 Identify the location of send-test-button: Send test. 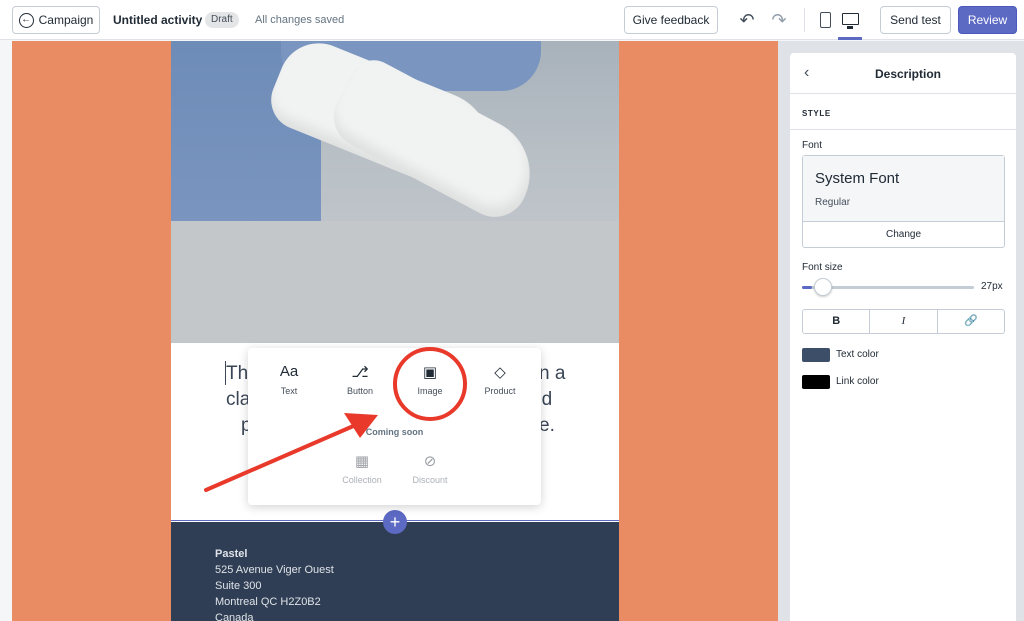
(915, 20).